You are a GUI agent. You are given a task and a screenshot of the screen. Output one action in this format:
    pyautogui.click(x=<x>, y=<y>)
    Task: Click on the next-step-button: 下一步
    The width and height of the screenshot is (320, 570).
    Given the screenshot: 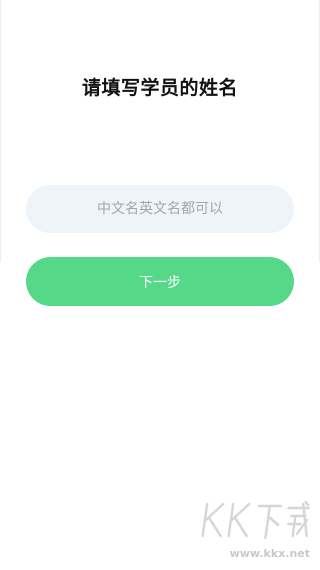 What is the action you would take?
    pyautogui.click(x=160, y=281)
    